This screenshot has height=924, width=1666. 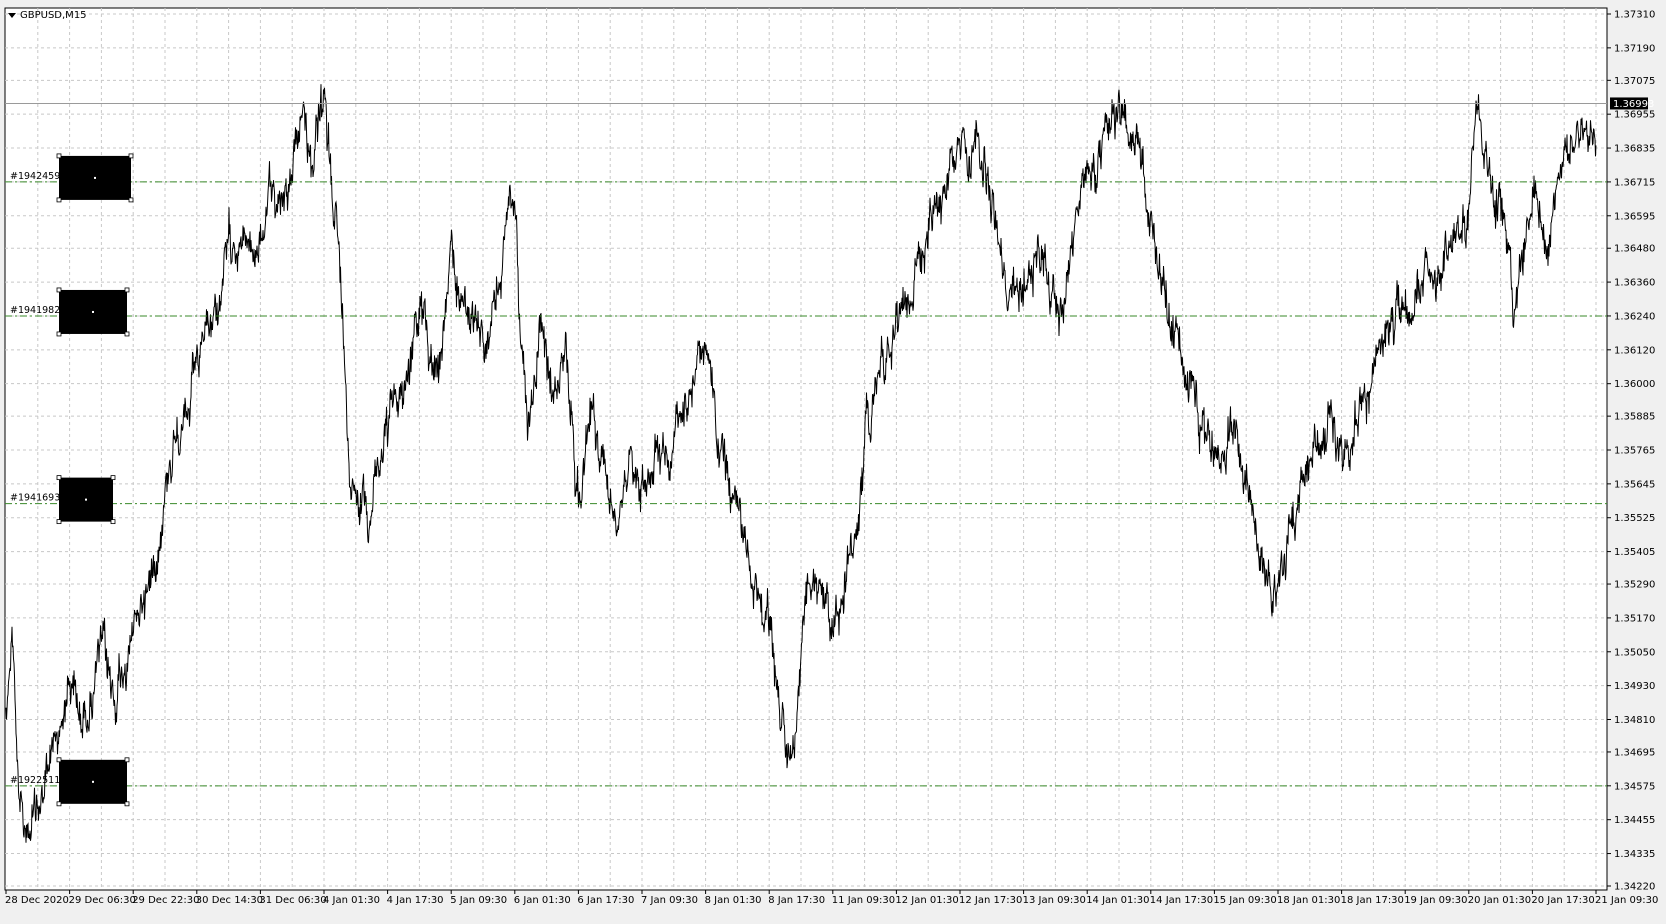 What do you see at coordinates (1634, 417) in the screenshot?
I see `y-tick-label: 1.35885` at bounding box center [1634, 417].